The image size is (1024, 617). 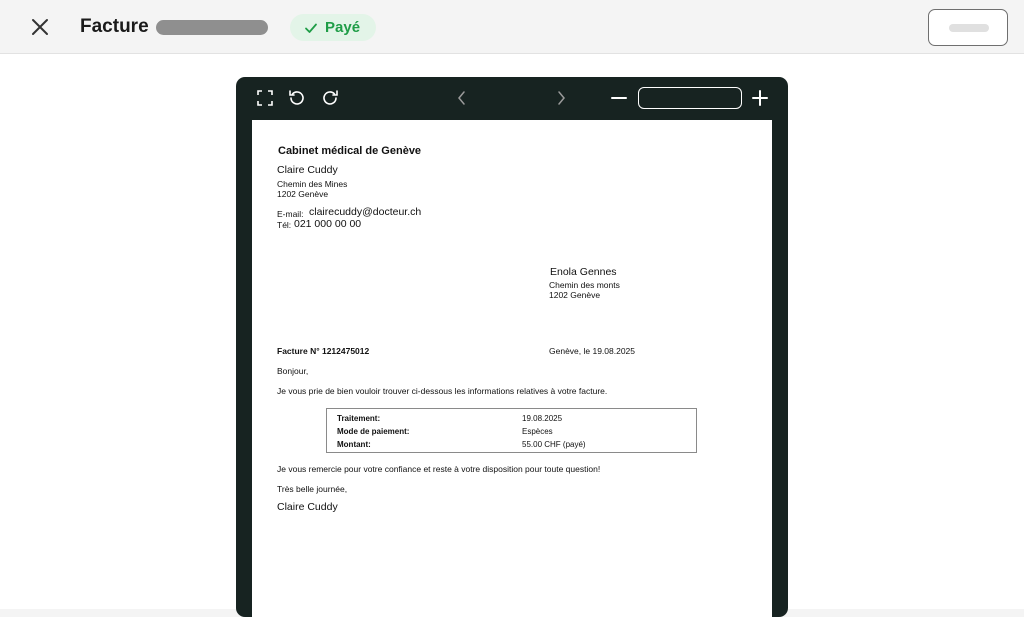 I want to click on recipient-street: Chemin des monts, so click(x=584, y=285).